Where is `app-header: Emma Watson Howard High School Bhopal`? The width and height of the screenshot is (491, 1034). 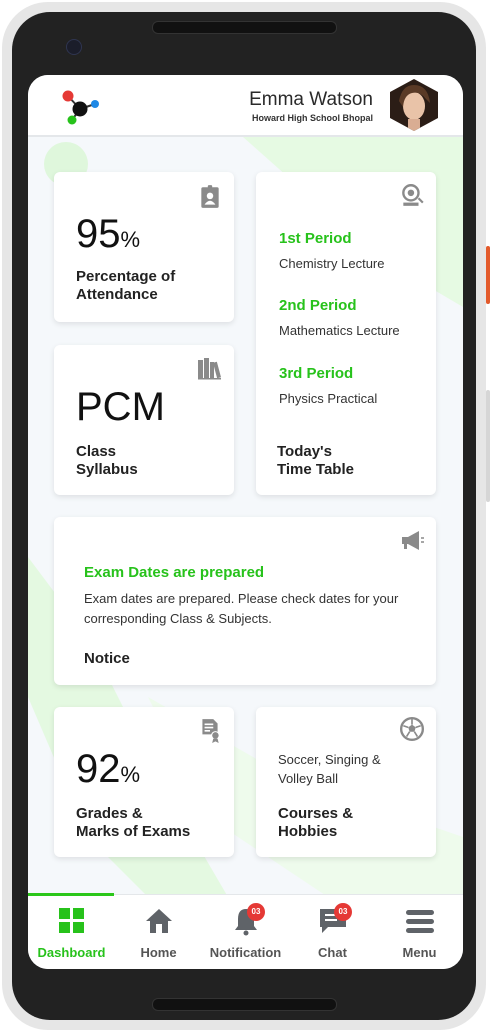 app-header: Emma Watson Howard High School Bhopal is located at coordinates (245, 106).